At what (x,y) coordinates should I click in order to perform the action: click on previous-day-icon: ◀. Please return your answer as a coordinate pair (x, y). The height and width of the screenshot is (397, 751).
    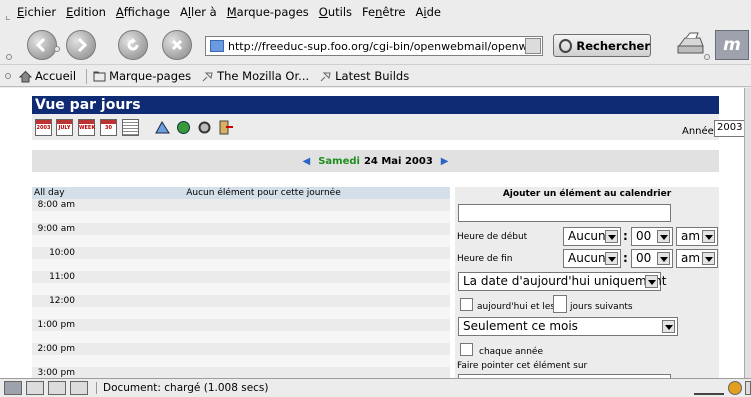
    Looking at the image, I should click on (307, 161).